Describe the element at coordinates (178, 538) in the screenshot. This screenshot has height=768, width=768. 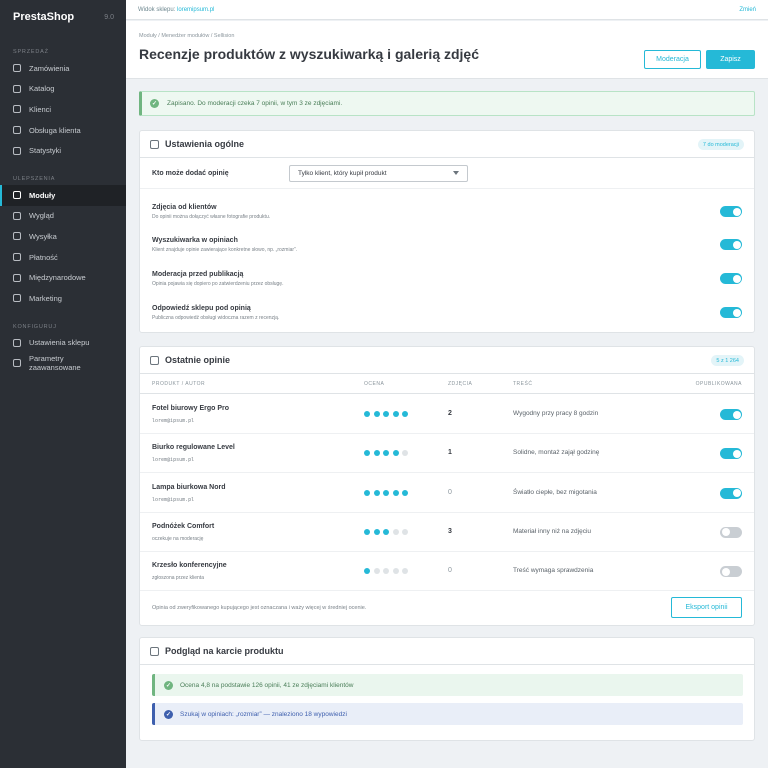
I see `review-author: oczekuje na moderację` at that location.